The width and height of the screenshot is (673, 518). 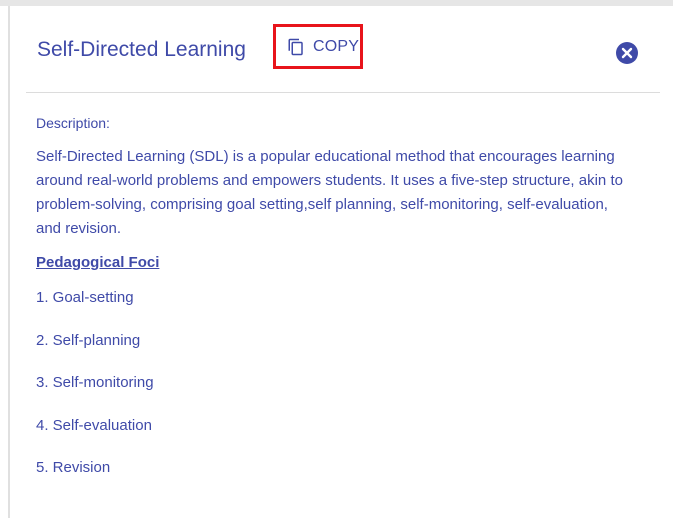 I want to click on dialog-header: Self-Directed Learning COPY, so click(x=343, y=56).